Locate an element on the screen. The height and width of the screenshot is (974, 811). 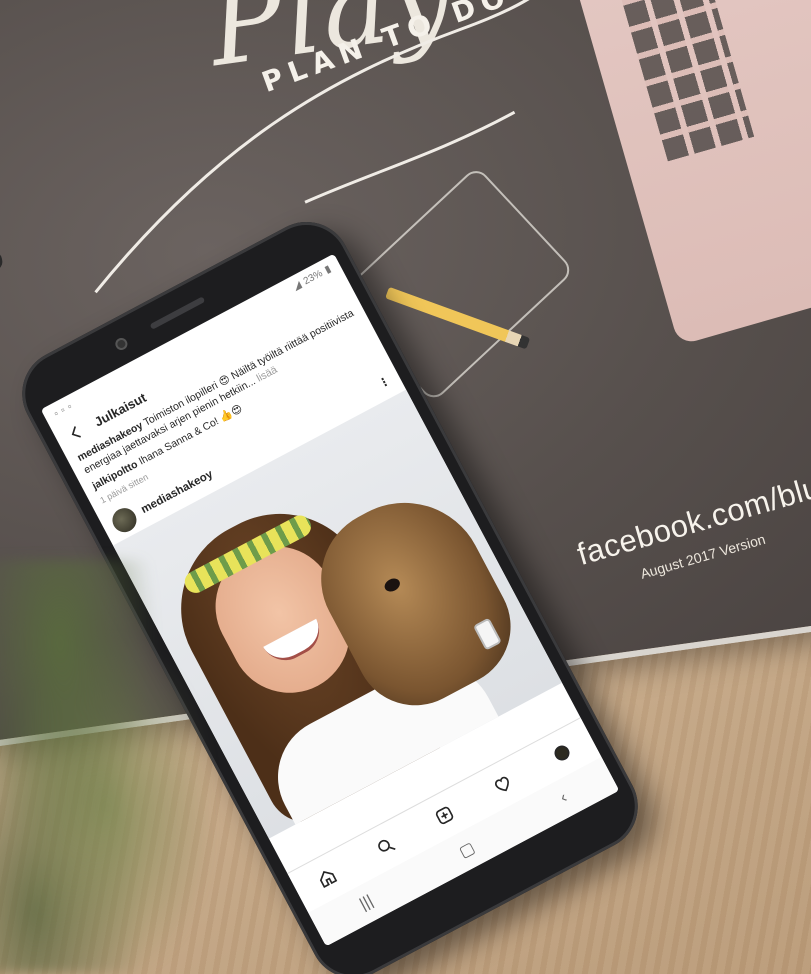
more-options-icon: ⋮ is located at coordinates (384, 382).